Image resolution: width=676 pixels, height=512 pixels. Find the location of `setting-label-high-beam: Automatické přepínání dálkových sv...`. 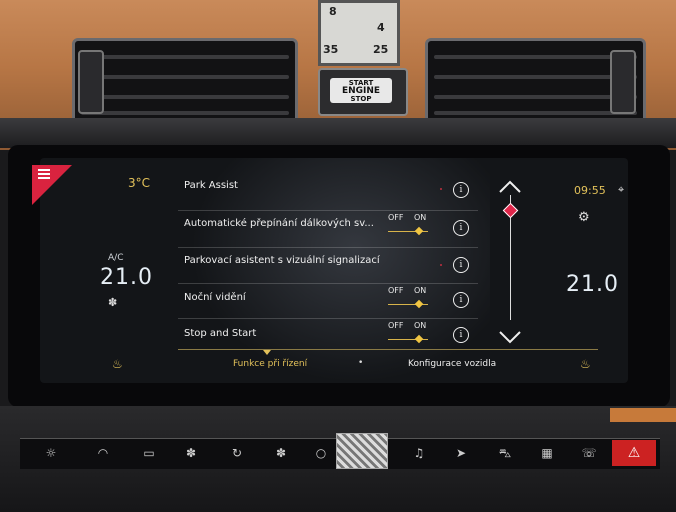

setting-label-high-beam: Automatické přepínání dálkových sv... is located at coordinates (279, 223).